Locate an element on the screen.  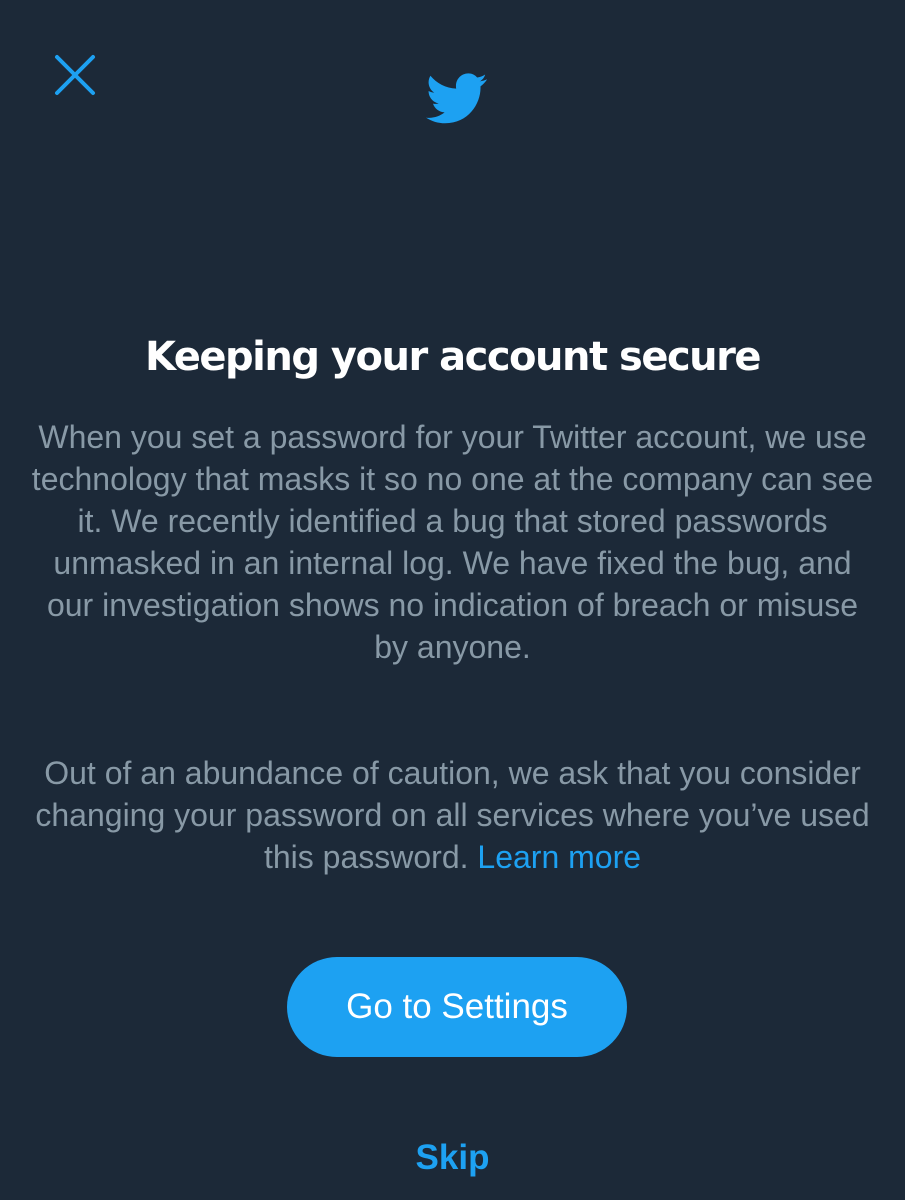
close-button is located at coordinates (75, 75).